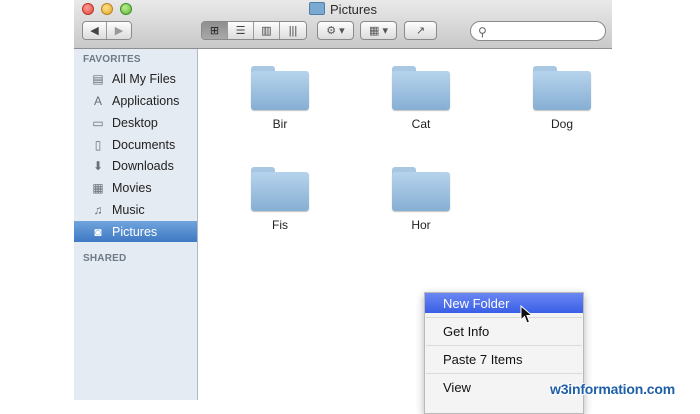  I want to click on arrange-icon: ▦ ▾, so click(378, 31).